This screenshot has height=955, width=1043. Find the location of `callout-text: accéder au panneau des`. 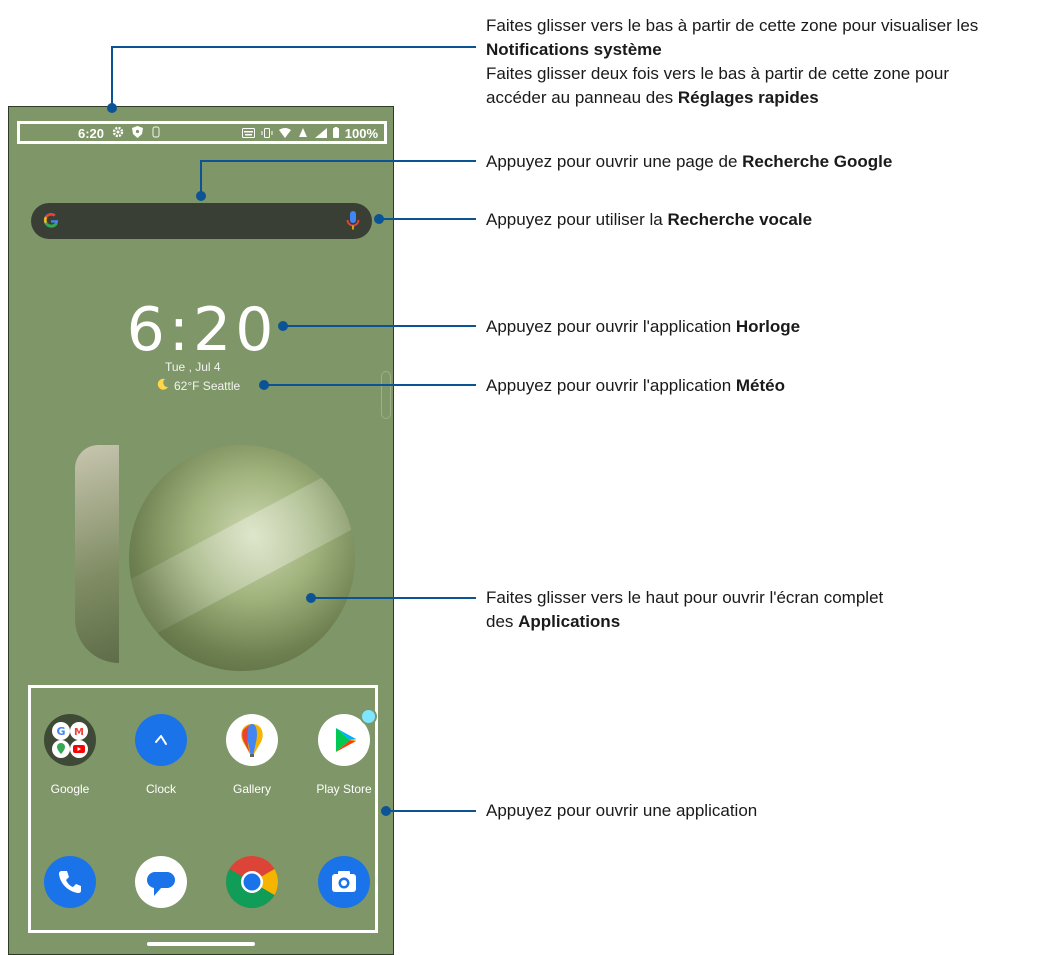

callout-text: accéder au panneau des is located at coordinates (582, 97).